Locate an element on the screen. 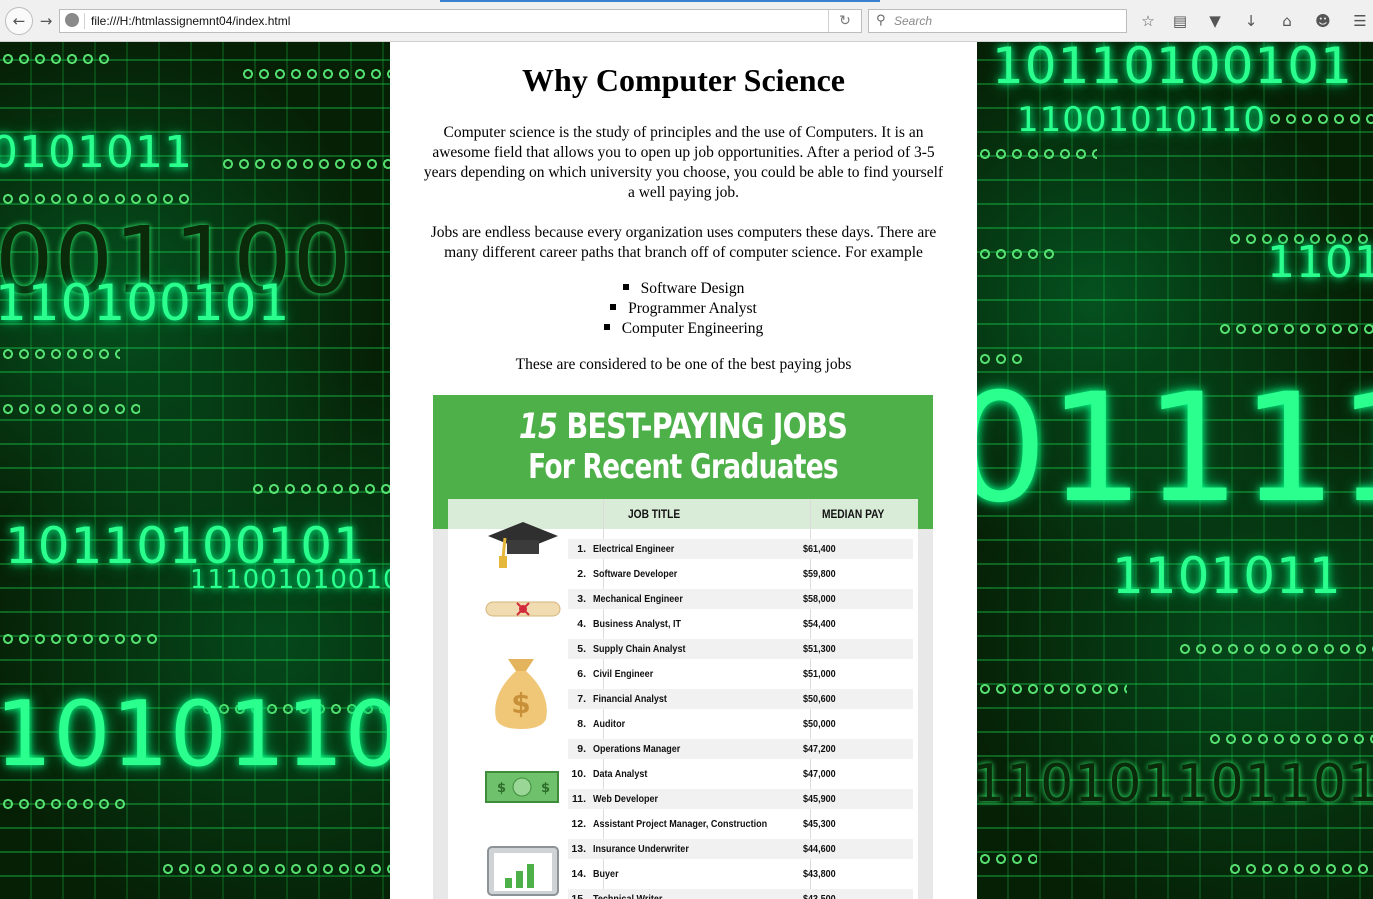 The height and width of the screenshot is (899, 1373). bookmark-star-icon: ☆ is located at coordinates (1148, 21).